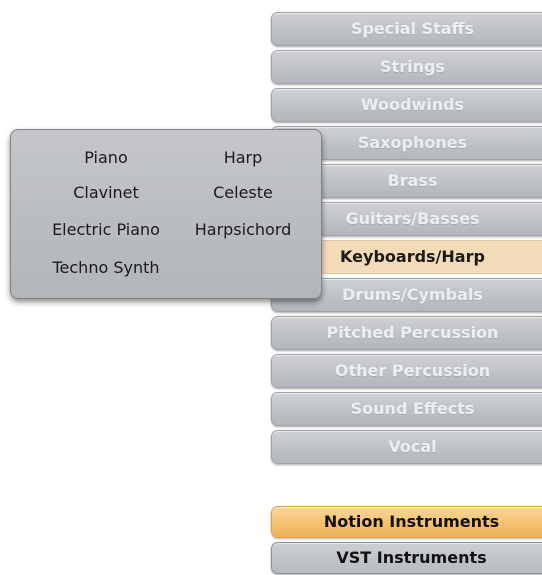 The height and width of the screenshot is (575, 542). I want to click on category-sound-effects: Sound Effects, so click(406, 409).